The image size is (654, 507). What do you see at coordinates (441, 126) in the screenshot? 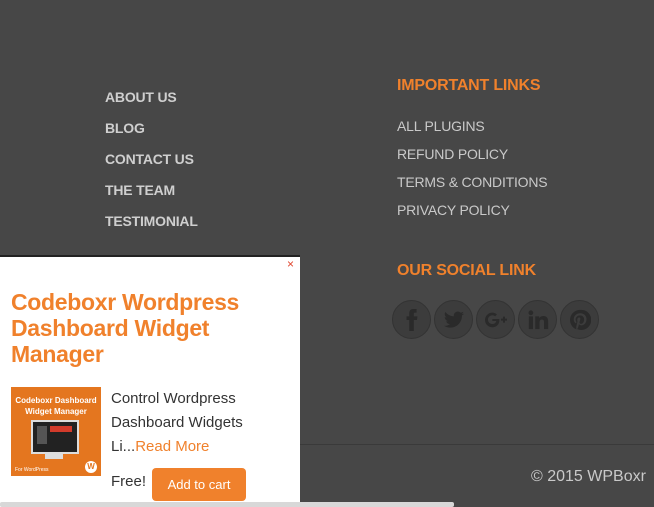
I see `link-all-plugins: ALL PLUGINS` at bounding box center [441, 126].